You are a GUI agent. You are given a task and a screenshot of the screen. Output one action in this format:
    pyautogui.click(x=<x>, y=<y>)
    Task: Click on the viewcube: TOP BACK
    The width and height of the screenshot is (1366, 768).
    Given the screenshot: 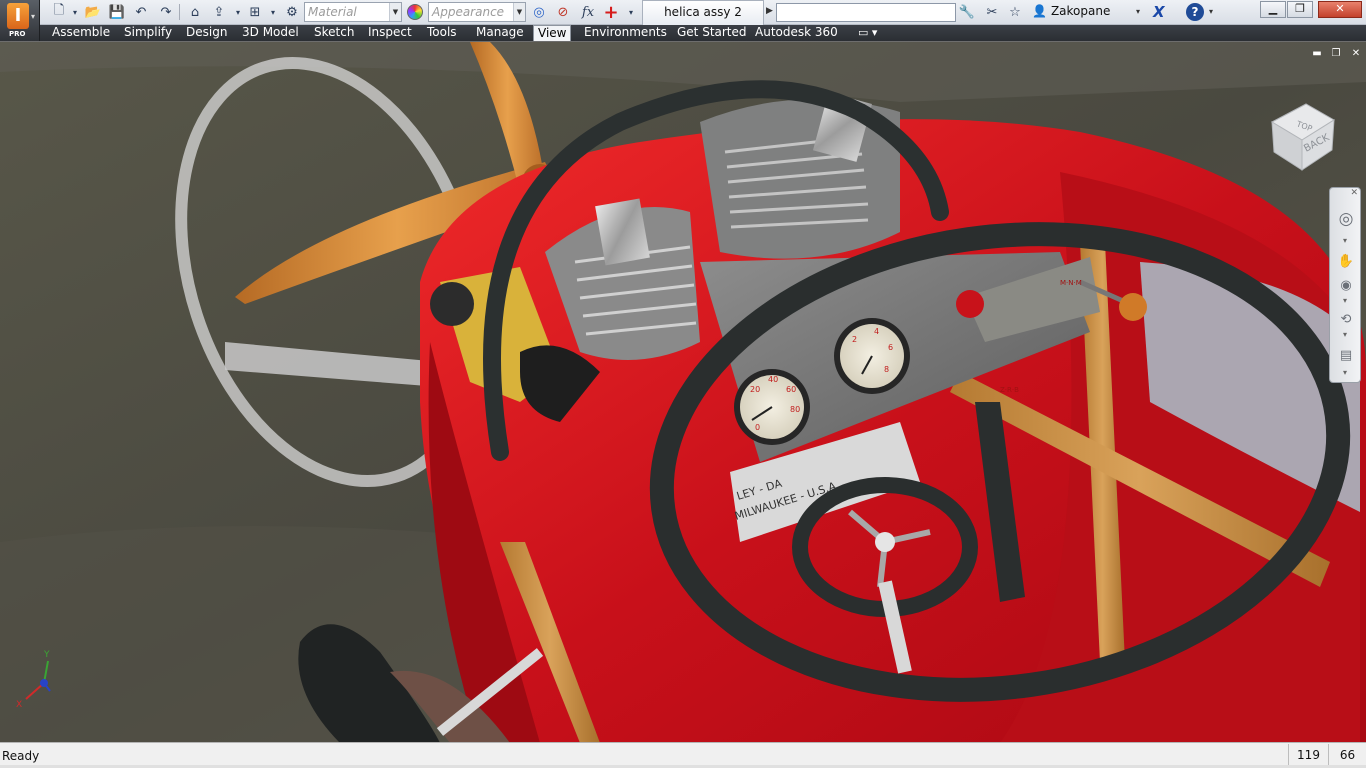 What is the action you would take?
    pyautogui.click(x=1302, y=132)
    